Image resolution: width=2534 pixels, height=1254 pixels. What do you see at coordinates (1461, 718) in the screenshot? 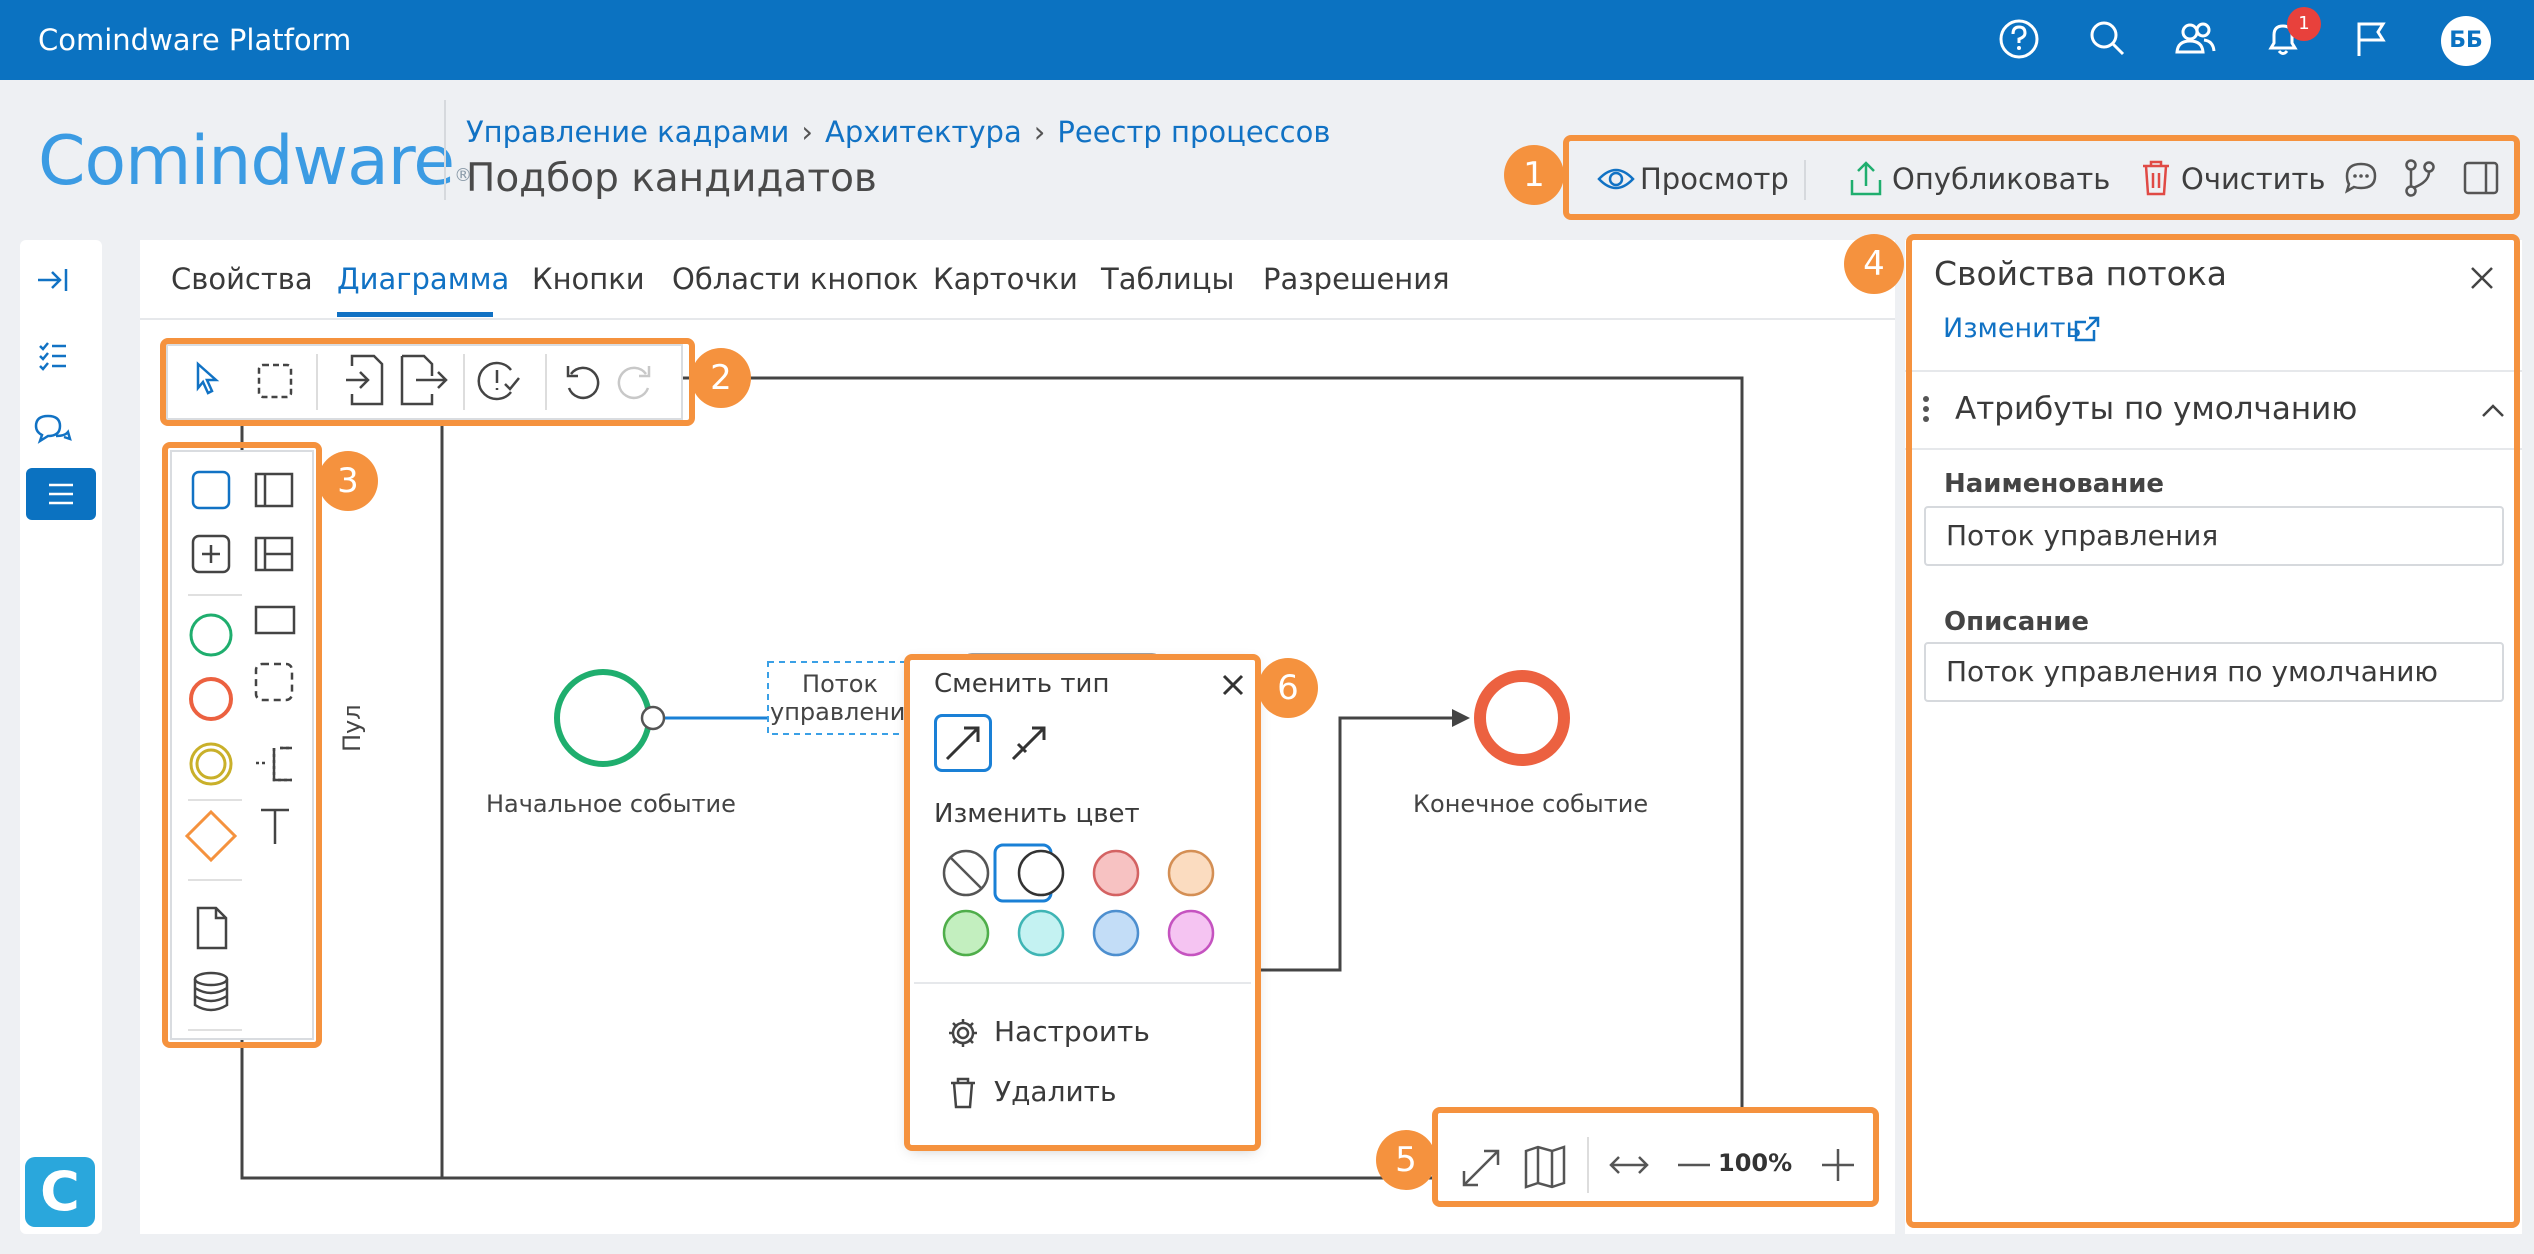
I see `flow-arrowhead` at bounding box center [1461, 718].